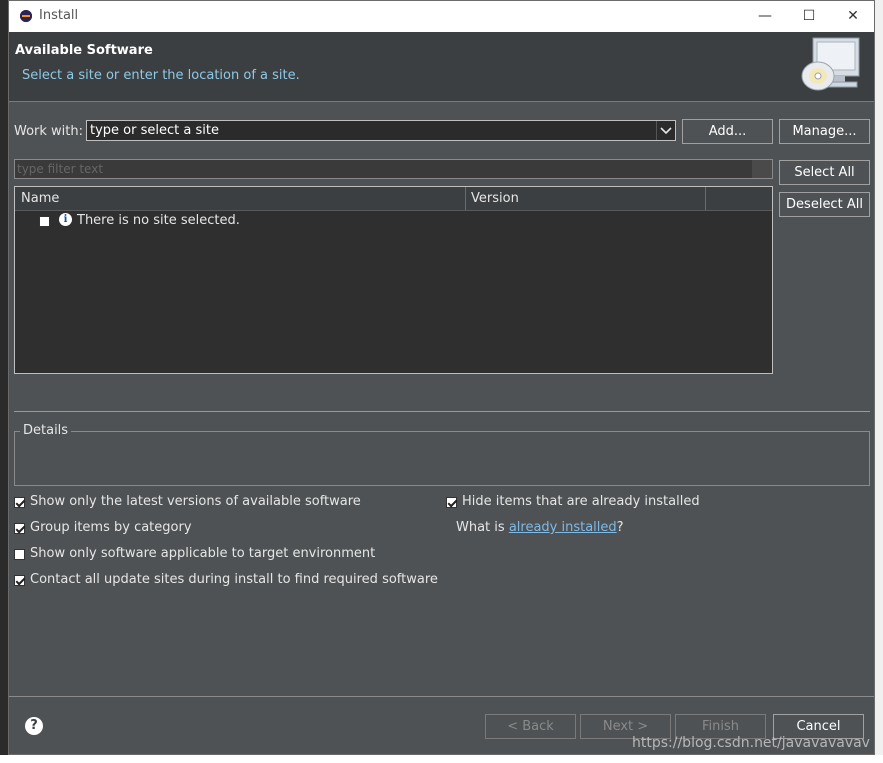 Image resolution: width=883 pixels, height=763 pixels. I want to click on select-all-label: Select All, so click(824, 172).